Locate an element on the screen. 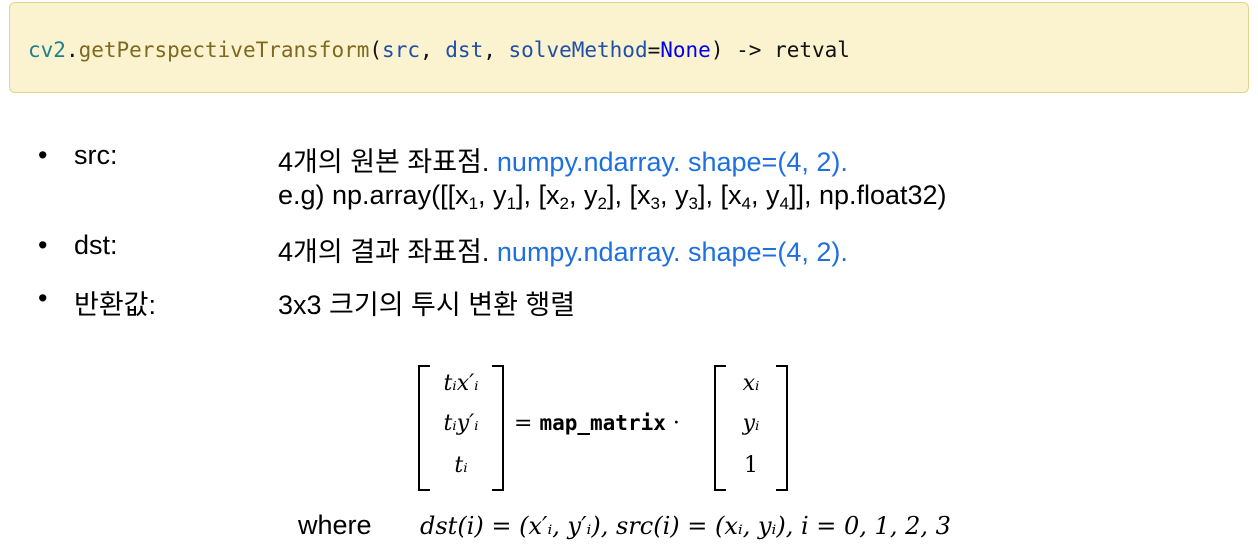 The width and height of the screenshot is (1258, 547). transform-equation: tᵢx′ᵢ tᵢy′ᵢ tᵢ = map_matrix · xᵢ yᵢ 1 is located at coordinates (608, 428).